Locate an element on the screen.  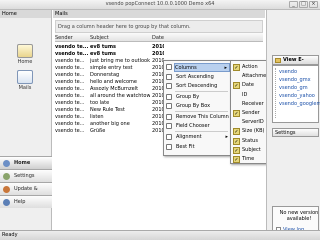
tree-lines is located at coordinates (275, 93).